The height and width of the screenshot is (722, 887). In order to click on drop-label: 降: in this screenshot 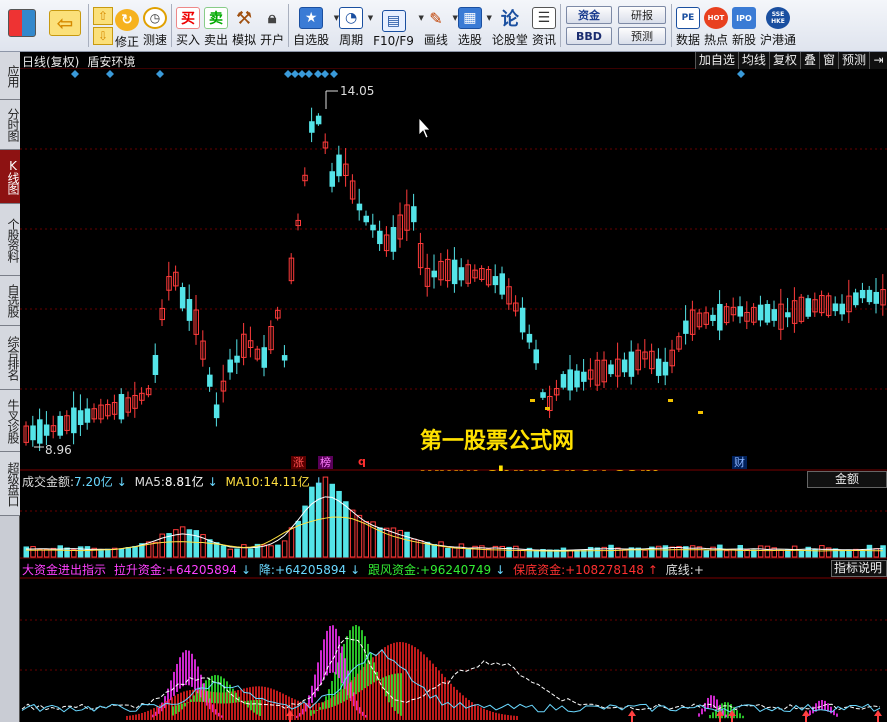, I will do `click(266, 570)`.